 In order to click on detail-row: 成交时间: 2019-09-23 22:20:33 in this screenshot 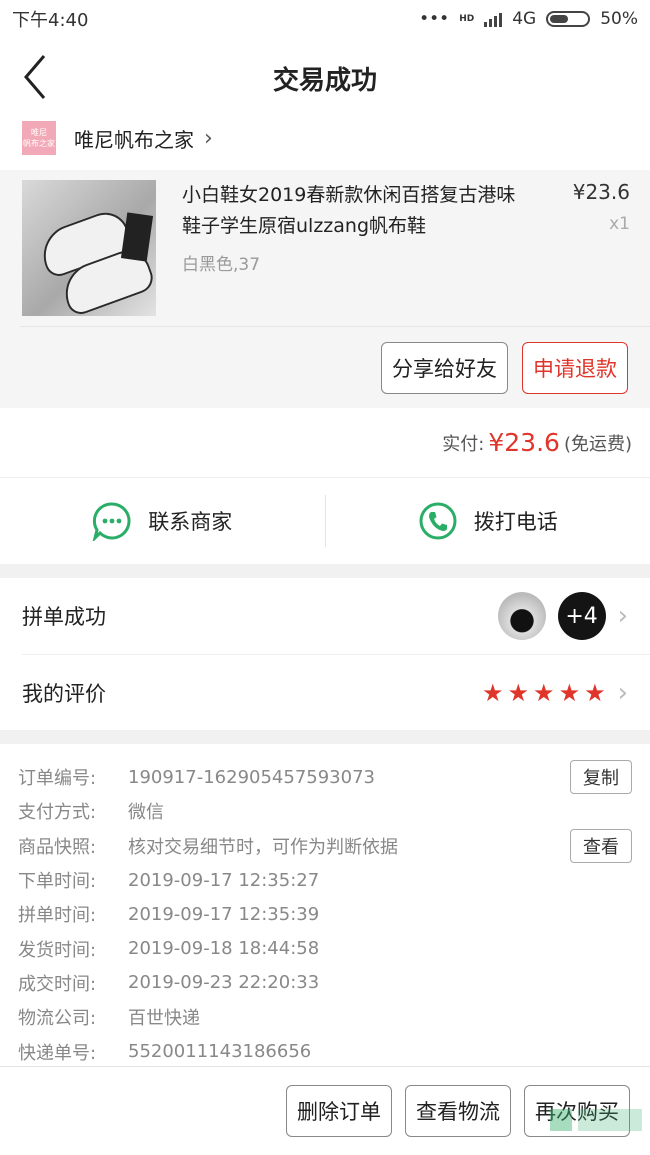, I will do `click(325, 983)`.